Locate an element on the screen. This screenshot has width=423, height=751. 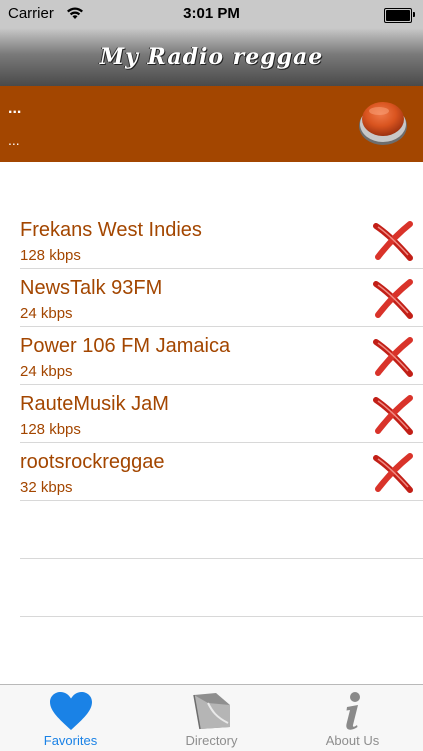
battery-icon is located at coordinates (399, 15).